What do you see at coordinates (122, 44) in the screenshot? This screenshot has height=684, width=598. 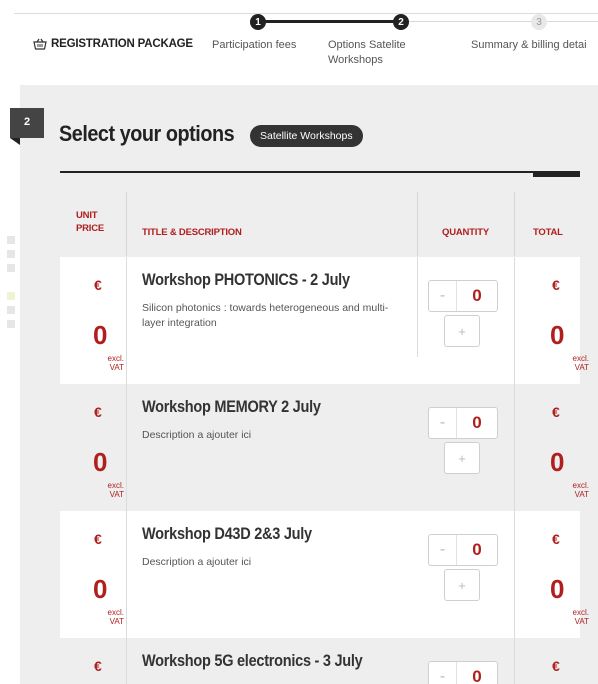 I see `brand-label: REGISTRATION PACKAGE` at bounding box center [122, 44].